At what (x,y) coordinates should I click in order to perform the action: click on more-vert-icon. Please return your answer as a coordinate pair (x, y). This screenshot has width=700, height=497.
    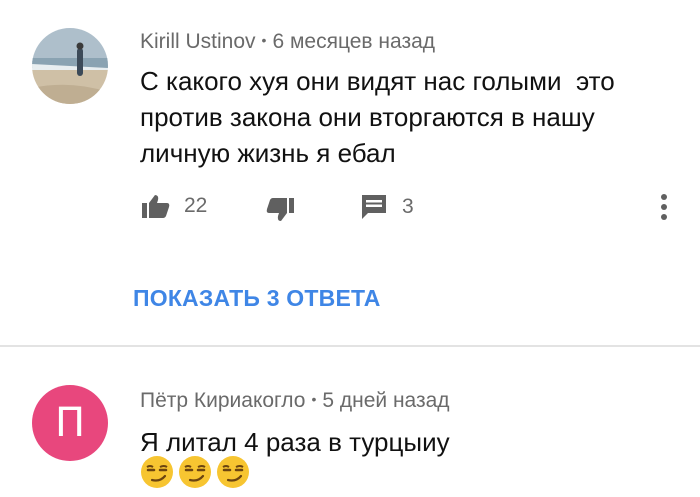
    Looking at the image, I should click on (664, 207).